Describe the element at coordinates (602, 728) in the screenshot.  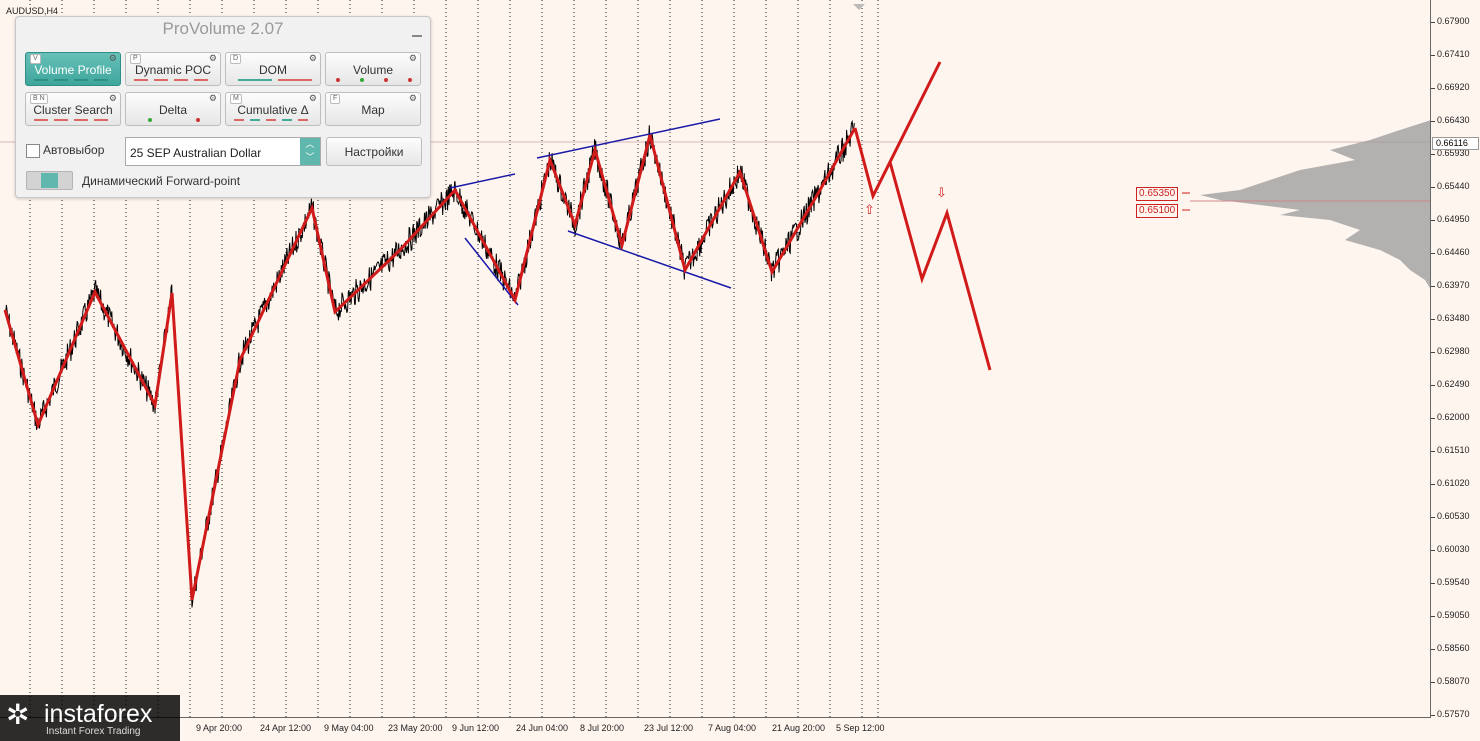
I see `time-label: 8 Jul 20:00` at that location.